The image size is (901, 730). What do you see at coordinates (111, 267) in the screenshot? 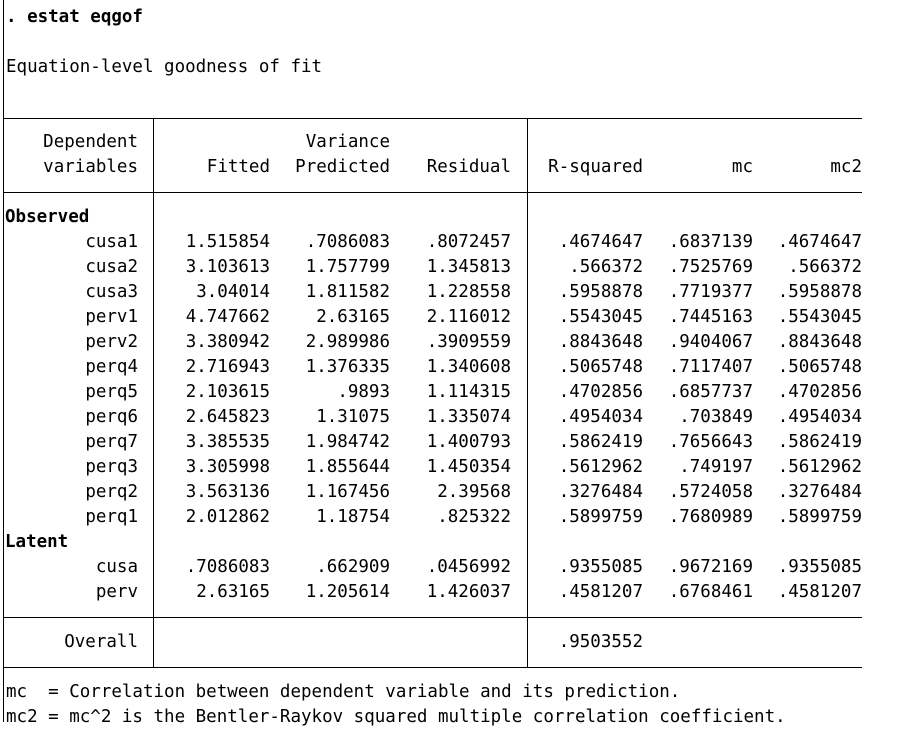
I see `row-variable-name: cusa2` at bounding box center [111, 267].